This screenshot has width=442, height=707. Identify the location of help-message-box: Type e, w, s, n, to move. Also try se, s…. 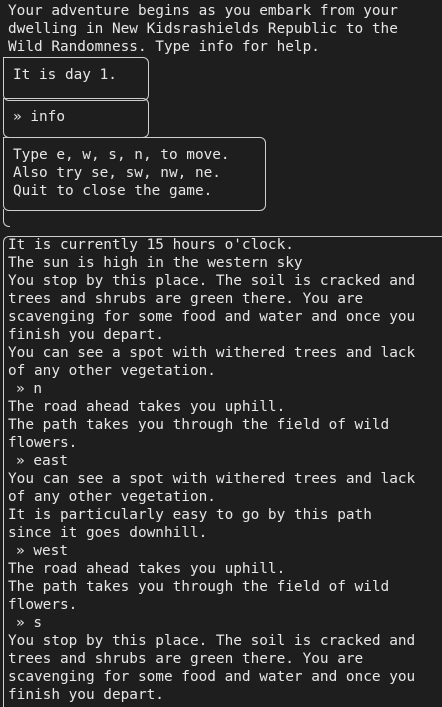
(134, 174).